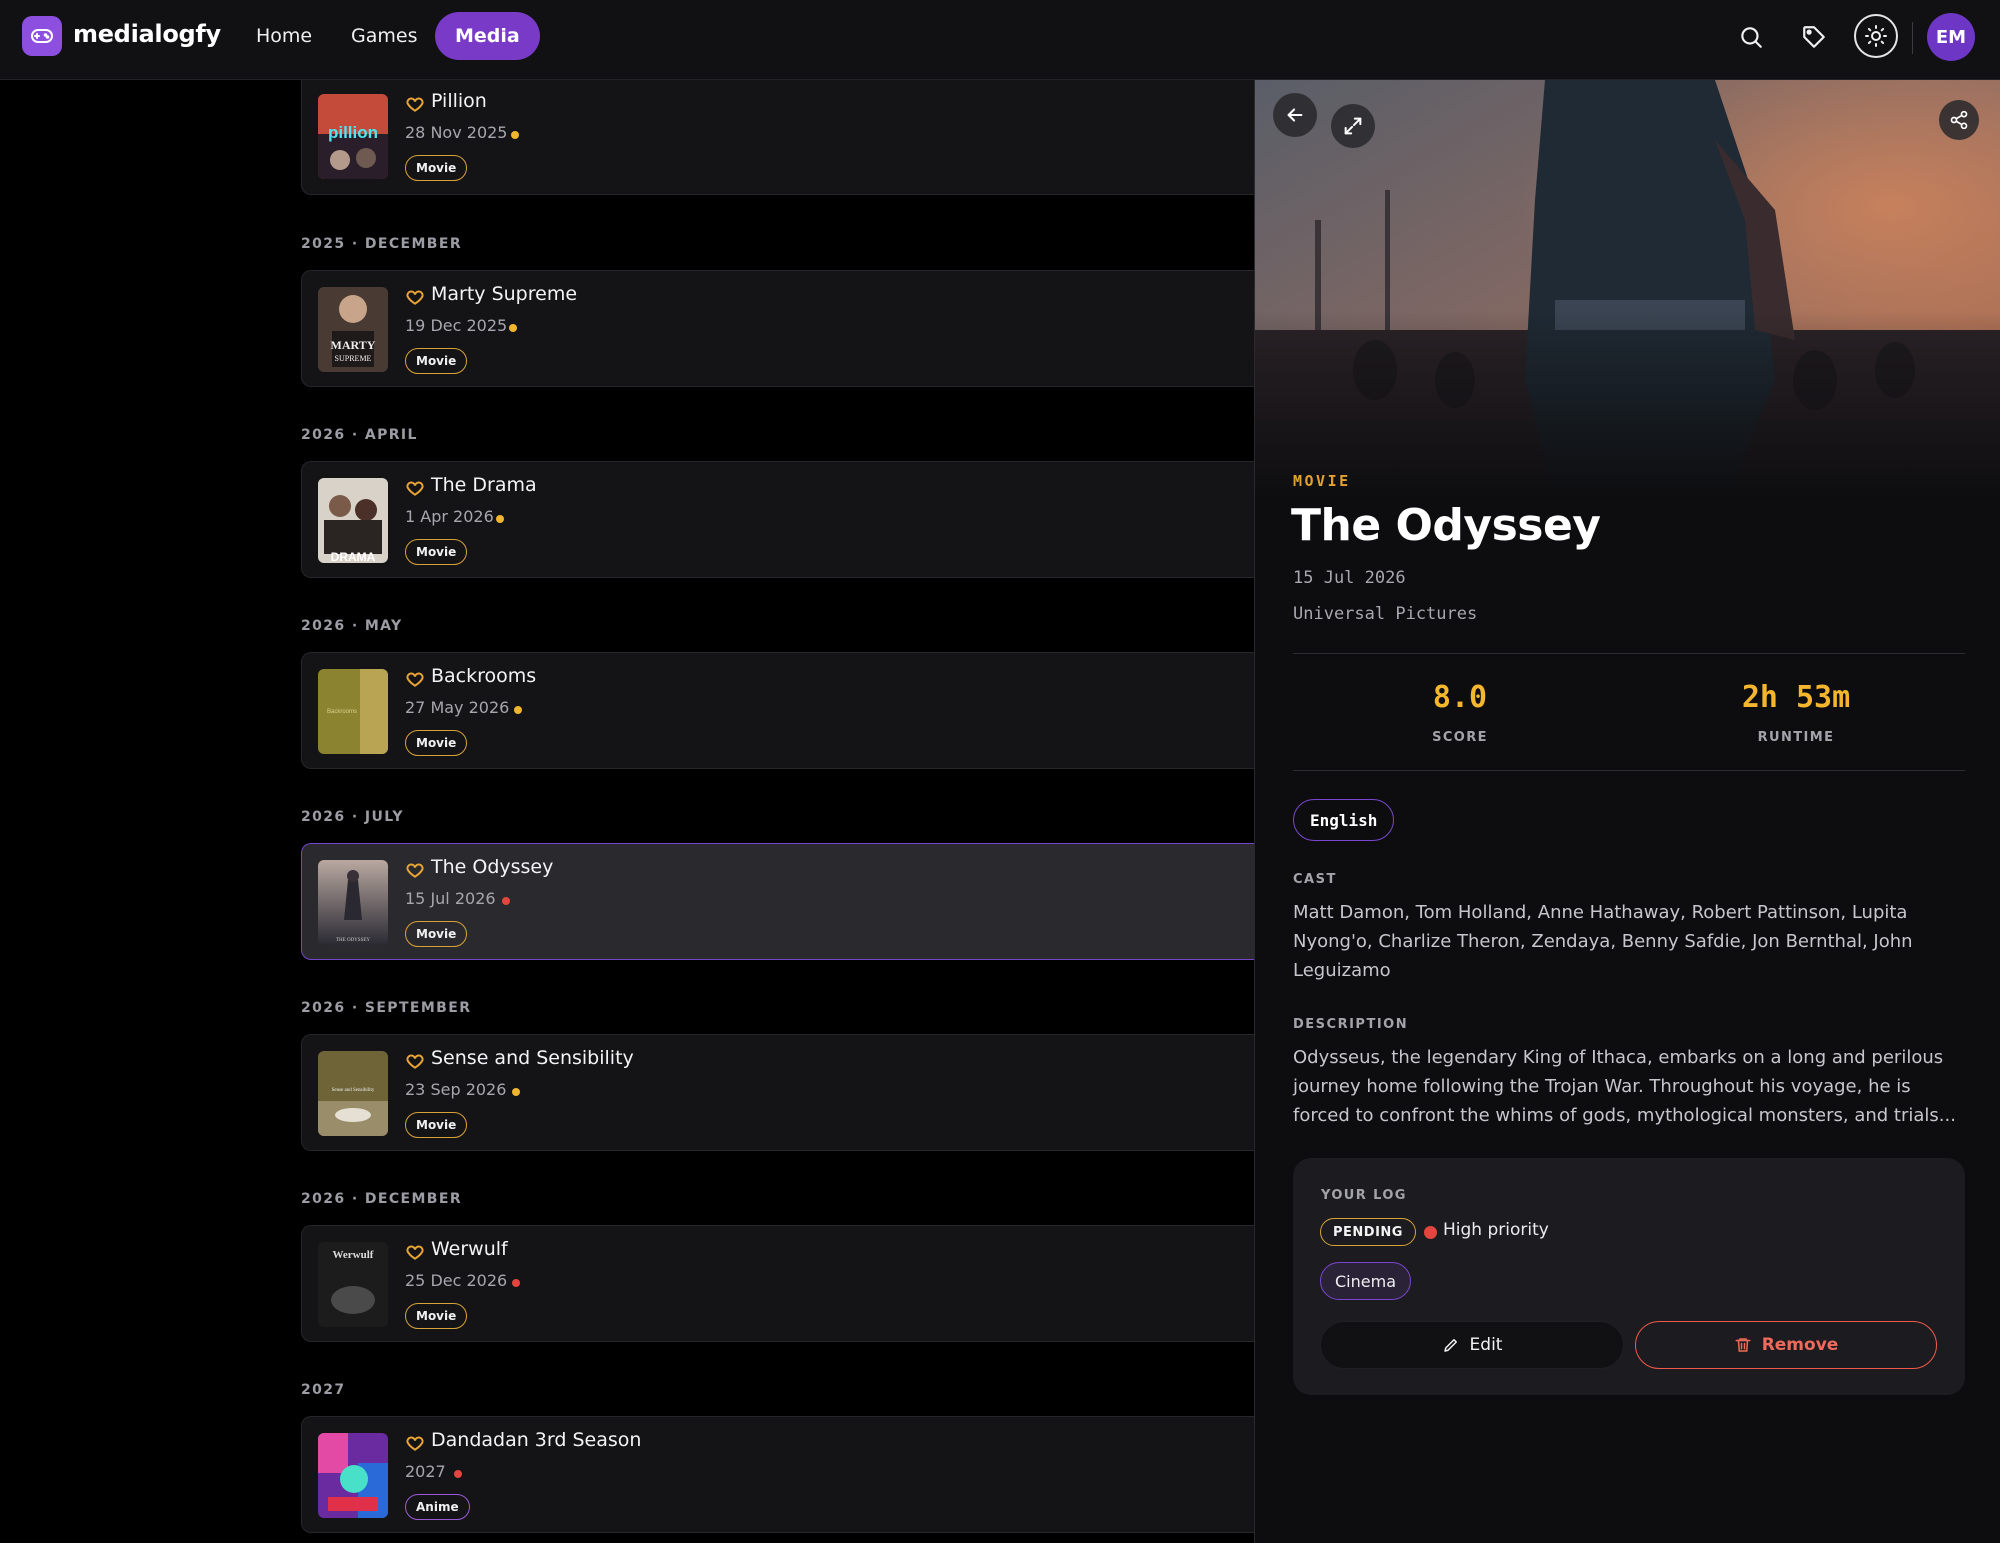  I want to click on poster-image: Backrooms, so click(353, 711).